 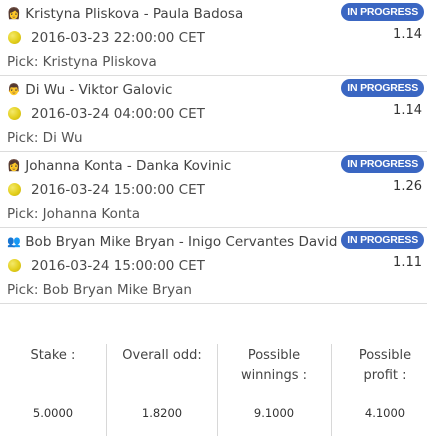 I want to click on match-players: Kristyna Pliskova - Paula Badosa, so click(x=134, y=14).